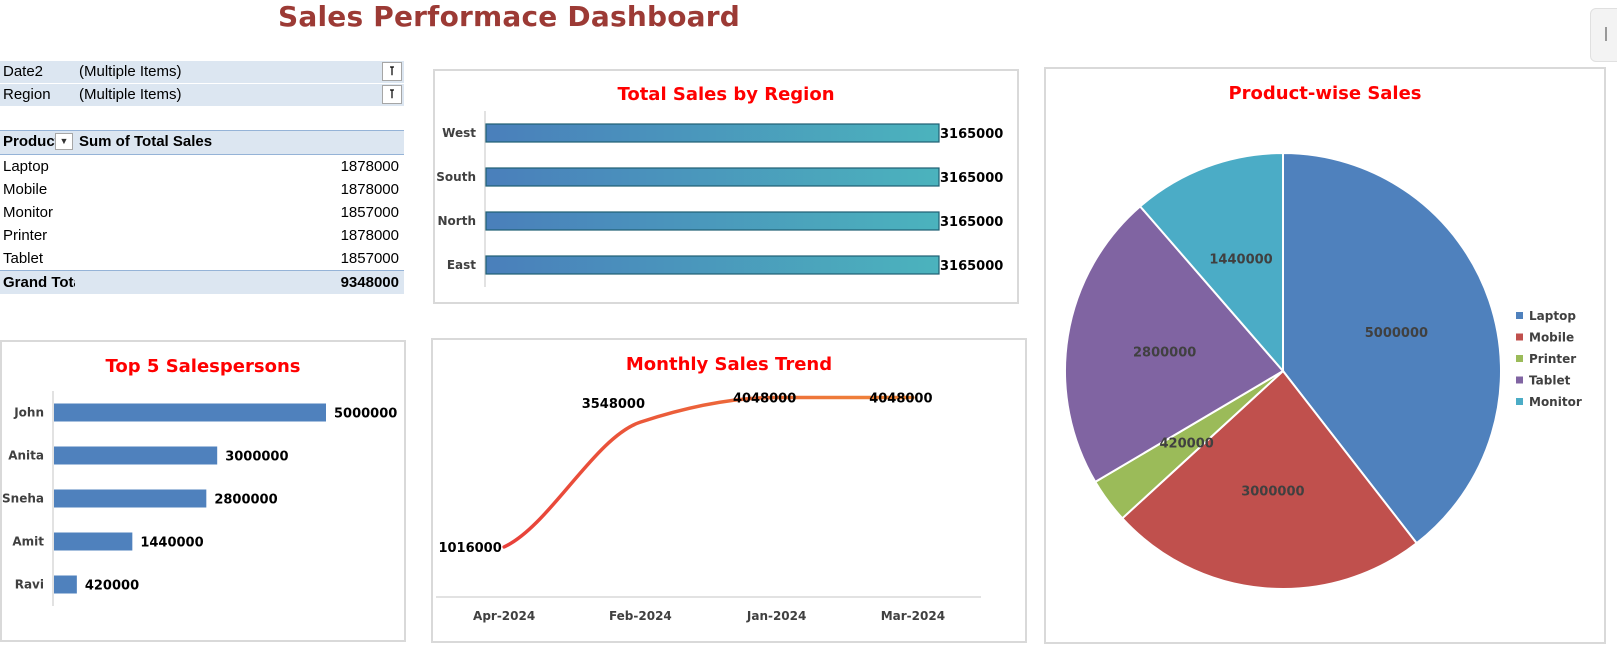 This screenshot has height=652, width=1617. Describe the element at coordinates (23, 258) in the screenshot. I see `row-product: Tablet` at that location.